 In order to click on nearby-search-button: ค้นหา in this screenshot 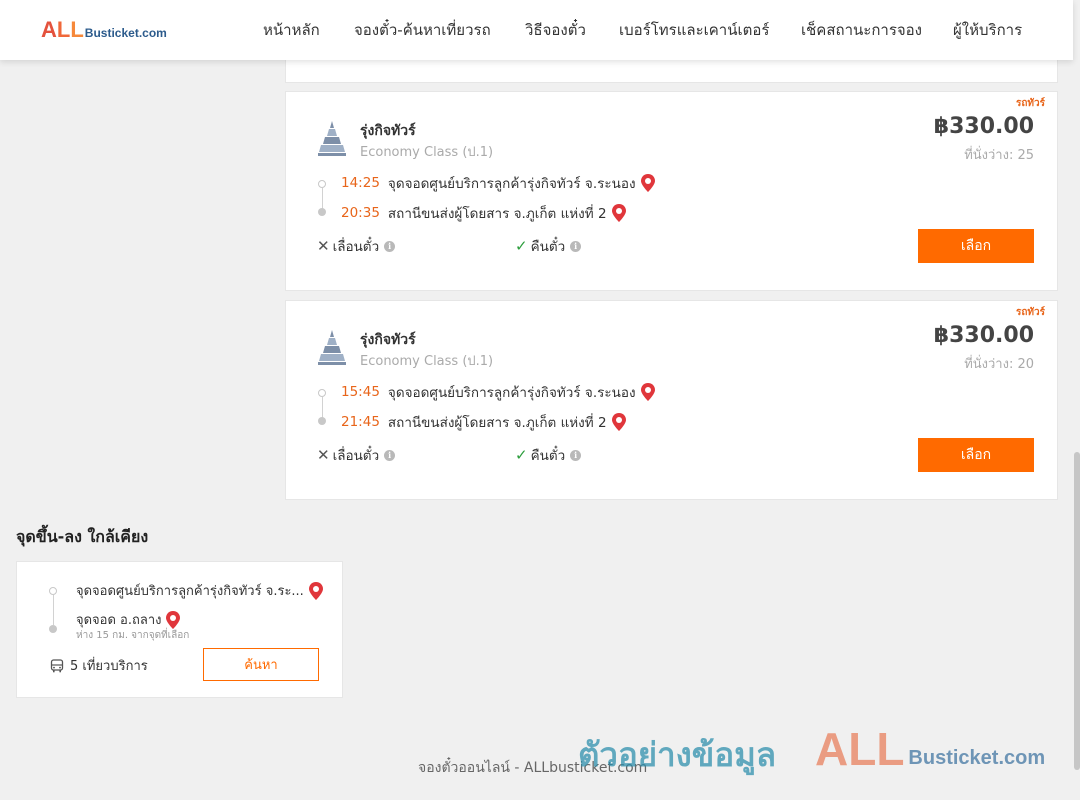, I will do `click(261, 664)`.